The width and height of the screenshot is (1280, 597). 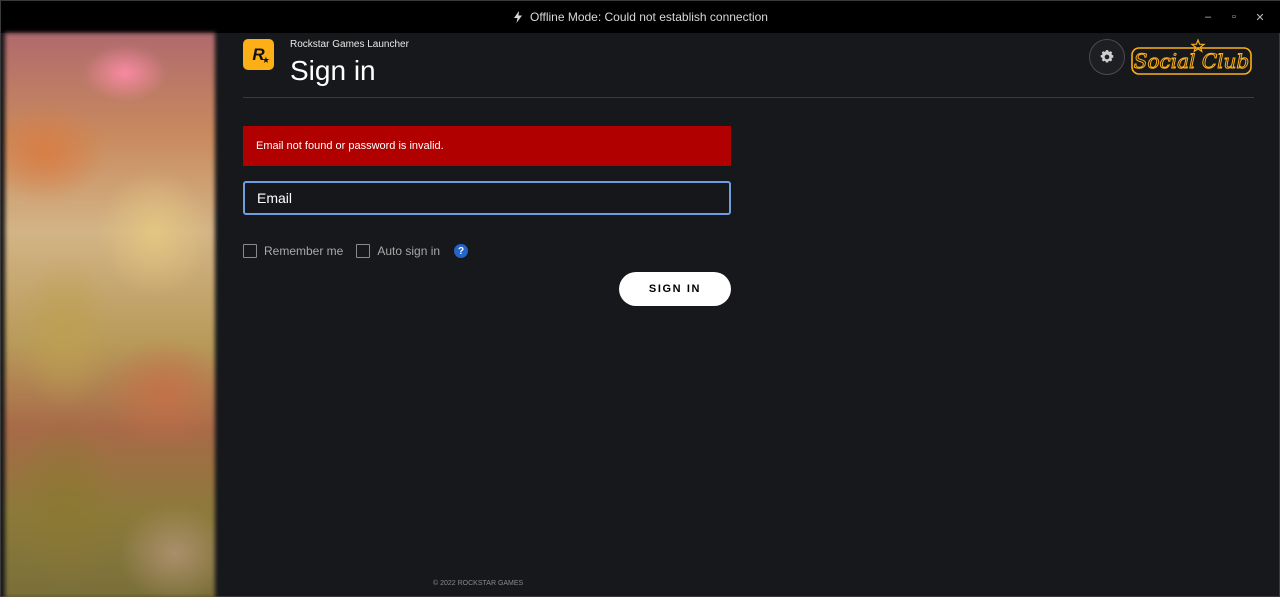 I want to click on sign-in-options: Remember me Auto sign in ?, so click(x=356, y=251).